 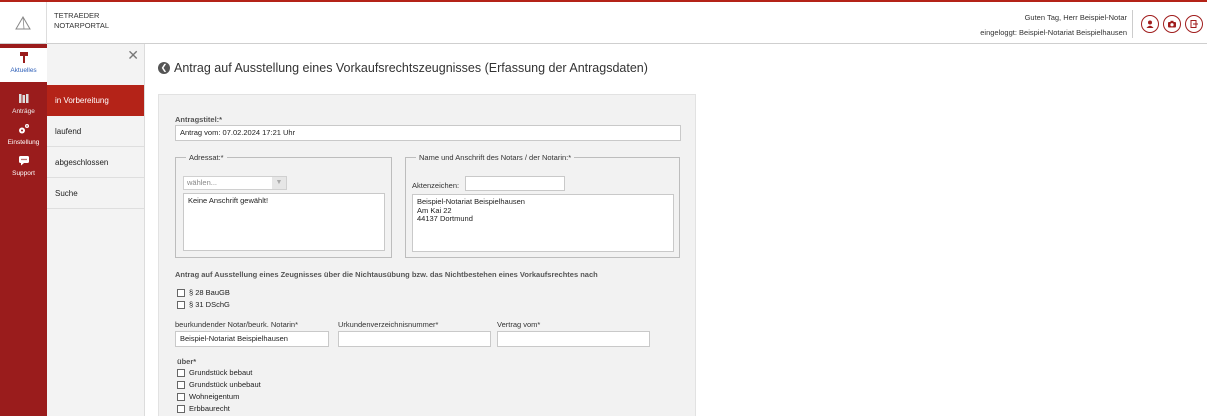 I want to click on nav-einstellung: Einstellung, so click(x=23, y=135).